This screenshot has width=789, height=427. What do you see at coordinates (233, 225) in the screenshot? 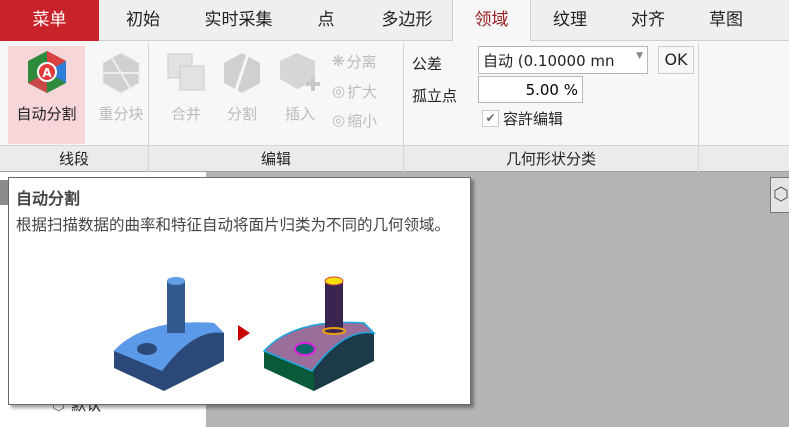
I see `tooltip-description: 根据扫描数据的曲率和特征自动将面片归类为不同的几何领域。` at bounding box center [233, 225].